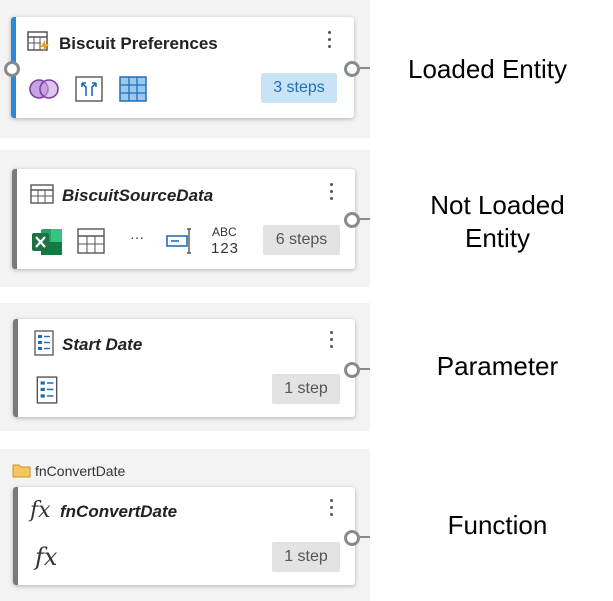 The image size is (613, 601). I want to click on input-port, so click(12, 69).